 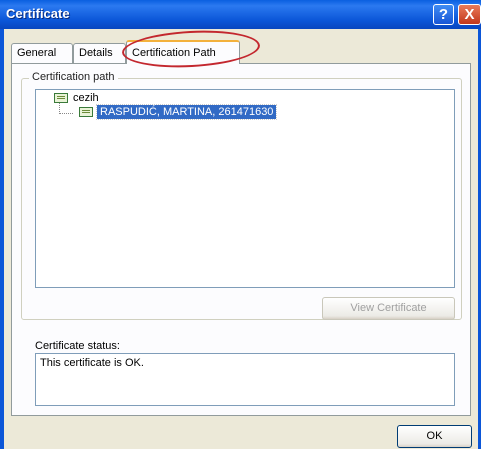 What do you see at coordinates (38, 13) in the screenshot?
I see `window-title: Certificate` at bounding box center [38, 13].